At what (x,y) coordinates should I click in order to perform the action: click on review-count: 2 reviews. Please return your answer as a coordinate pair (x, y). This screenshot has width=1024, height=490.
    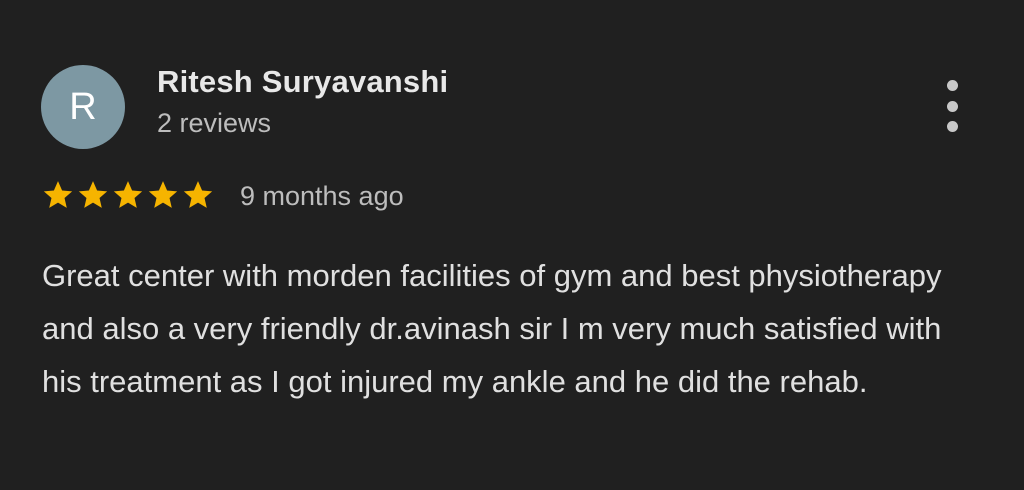
    Looking at the image, I should click on (214, 123).